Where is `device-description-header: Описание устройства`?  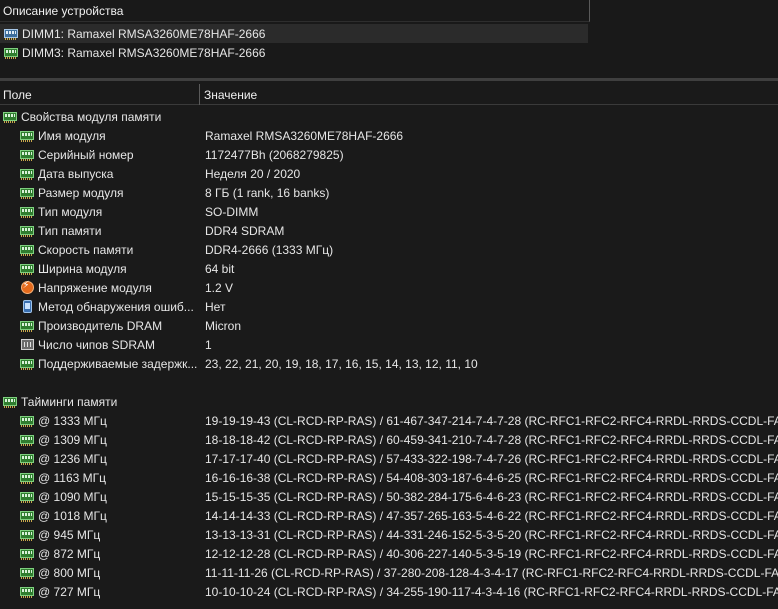
device-description-header: Описание устройства is located at coordinates (295, 11).